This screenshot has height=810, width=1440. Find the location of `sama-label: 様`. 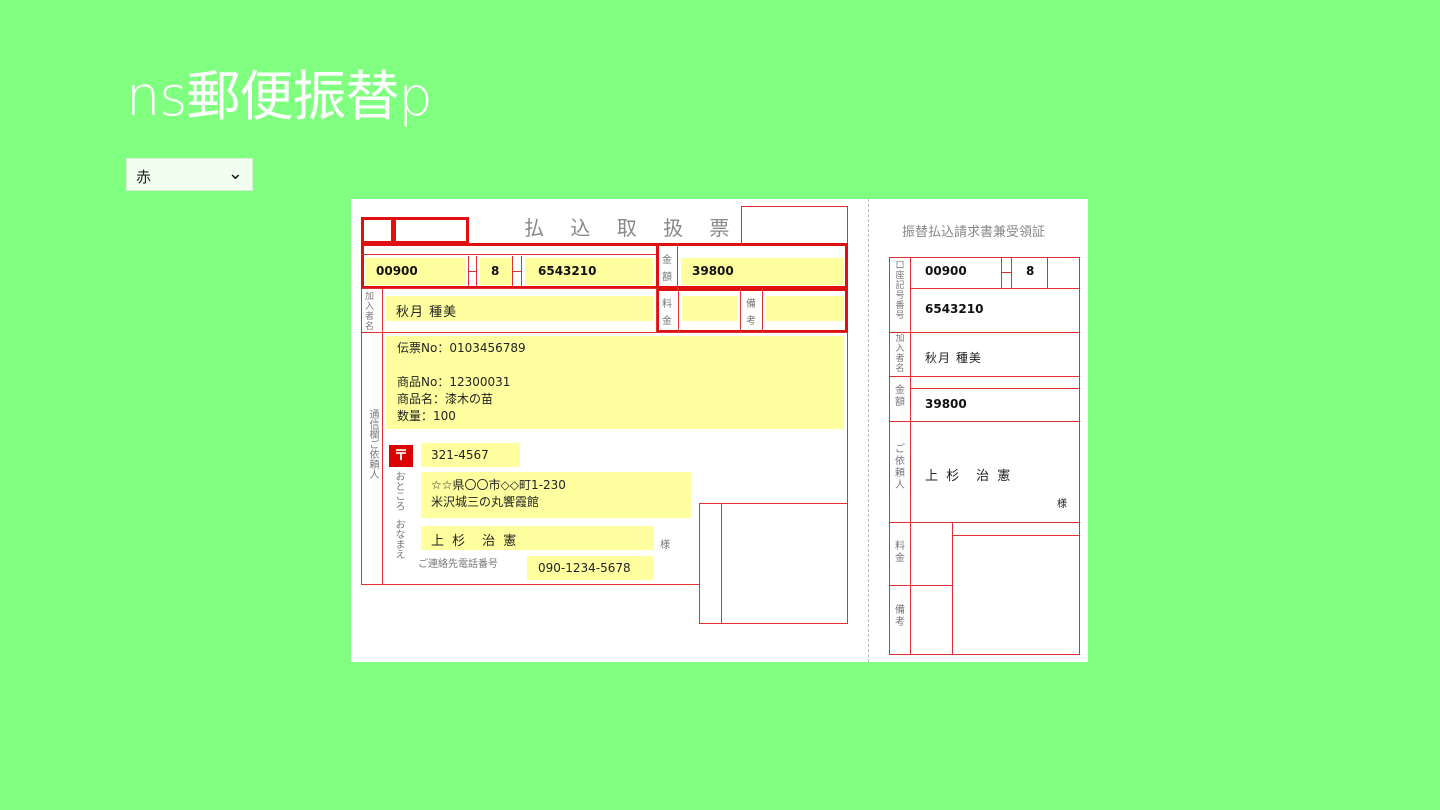

sama-label: 様 is located at coordinates (665, 545).